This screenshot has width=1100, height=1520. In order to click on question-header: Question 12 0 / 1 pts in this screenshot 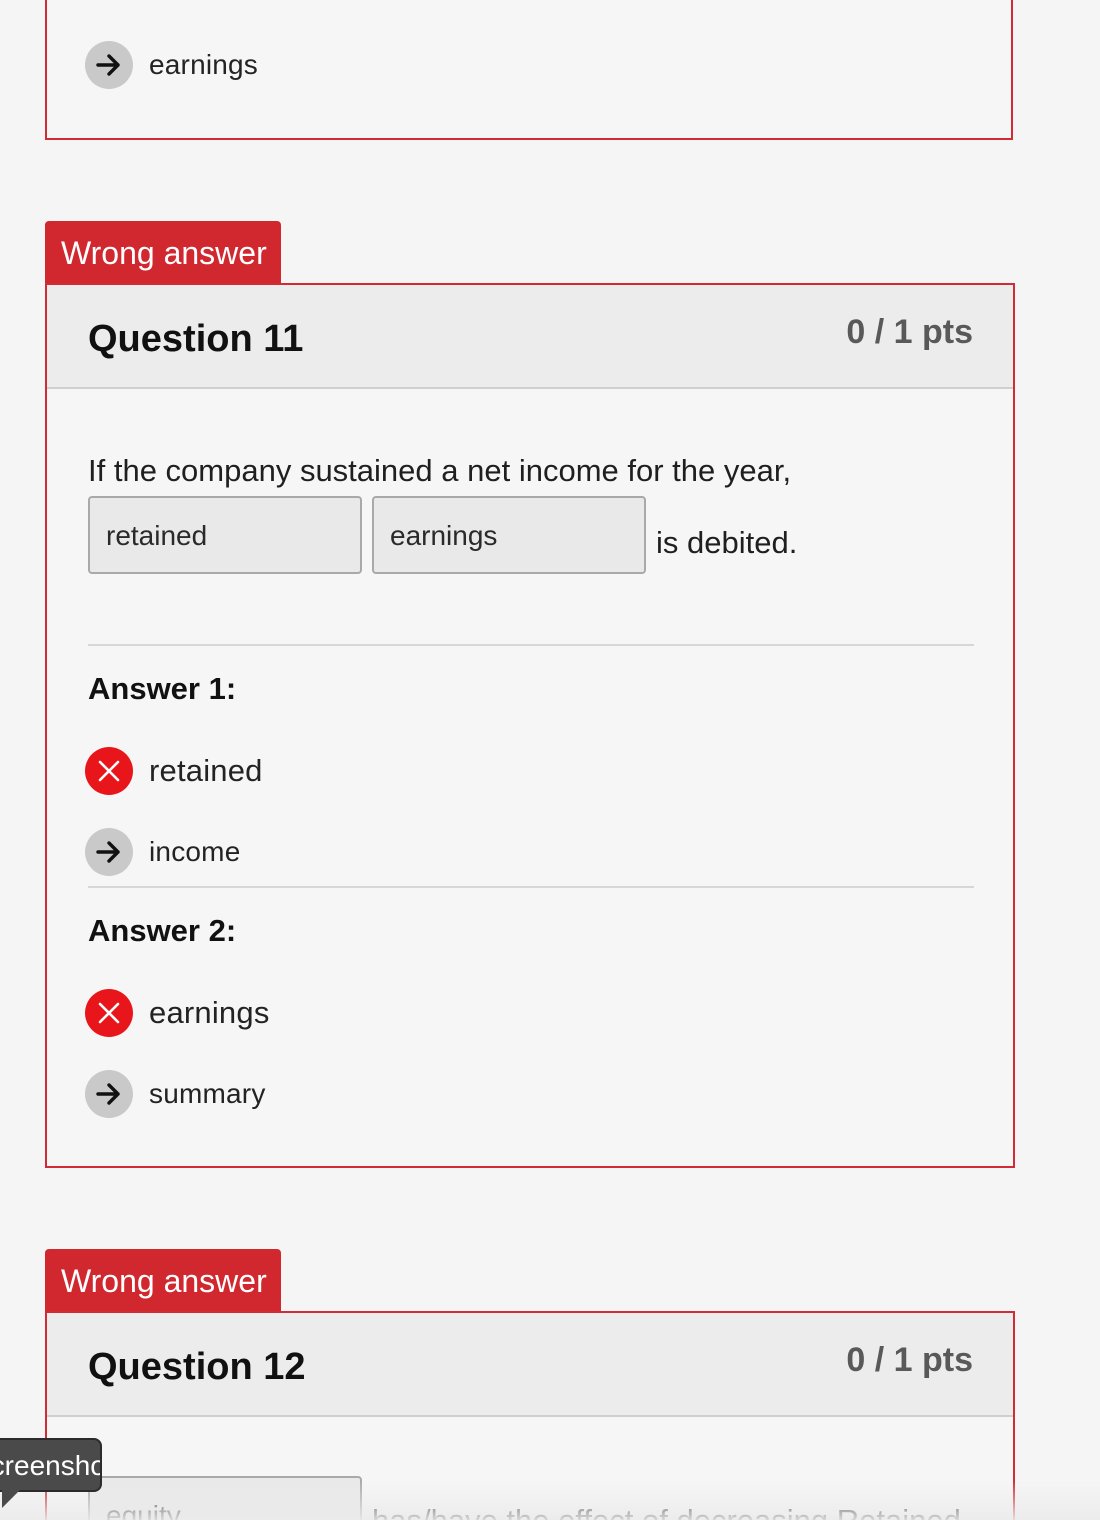, I will do `click(530, 1365)`.